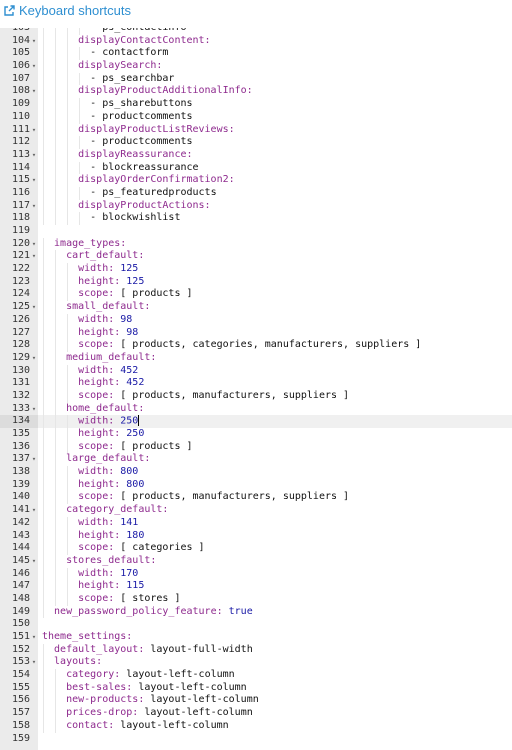 The height and width of the screenshot is (750, 512). What do you see at coordinates (256, 218) in the screenshot?
I see `code-line: 118 - blockwishlist` at bounding box center [256, 218].